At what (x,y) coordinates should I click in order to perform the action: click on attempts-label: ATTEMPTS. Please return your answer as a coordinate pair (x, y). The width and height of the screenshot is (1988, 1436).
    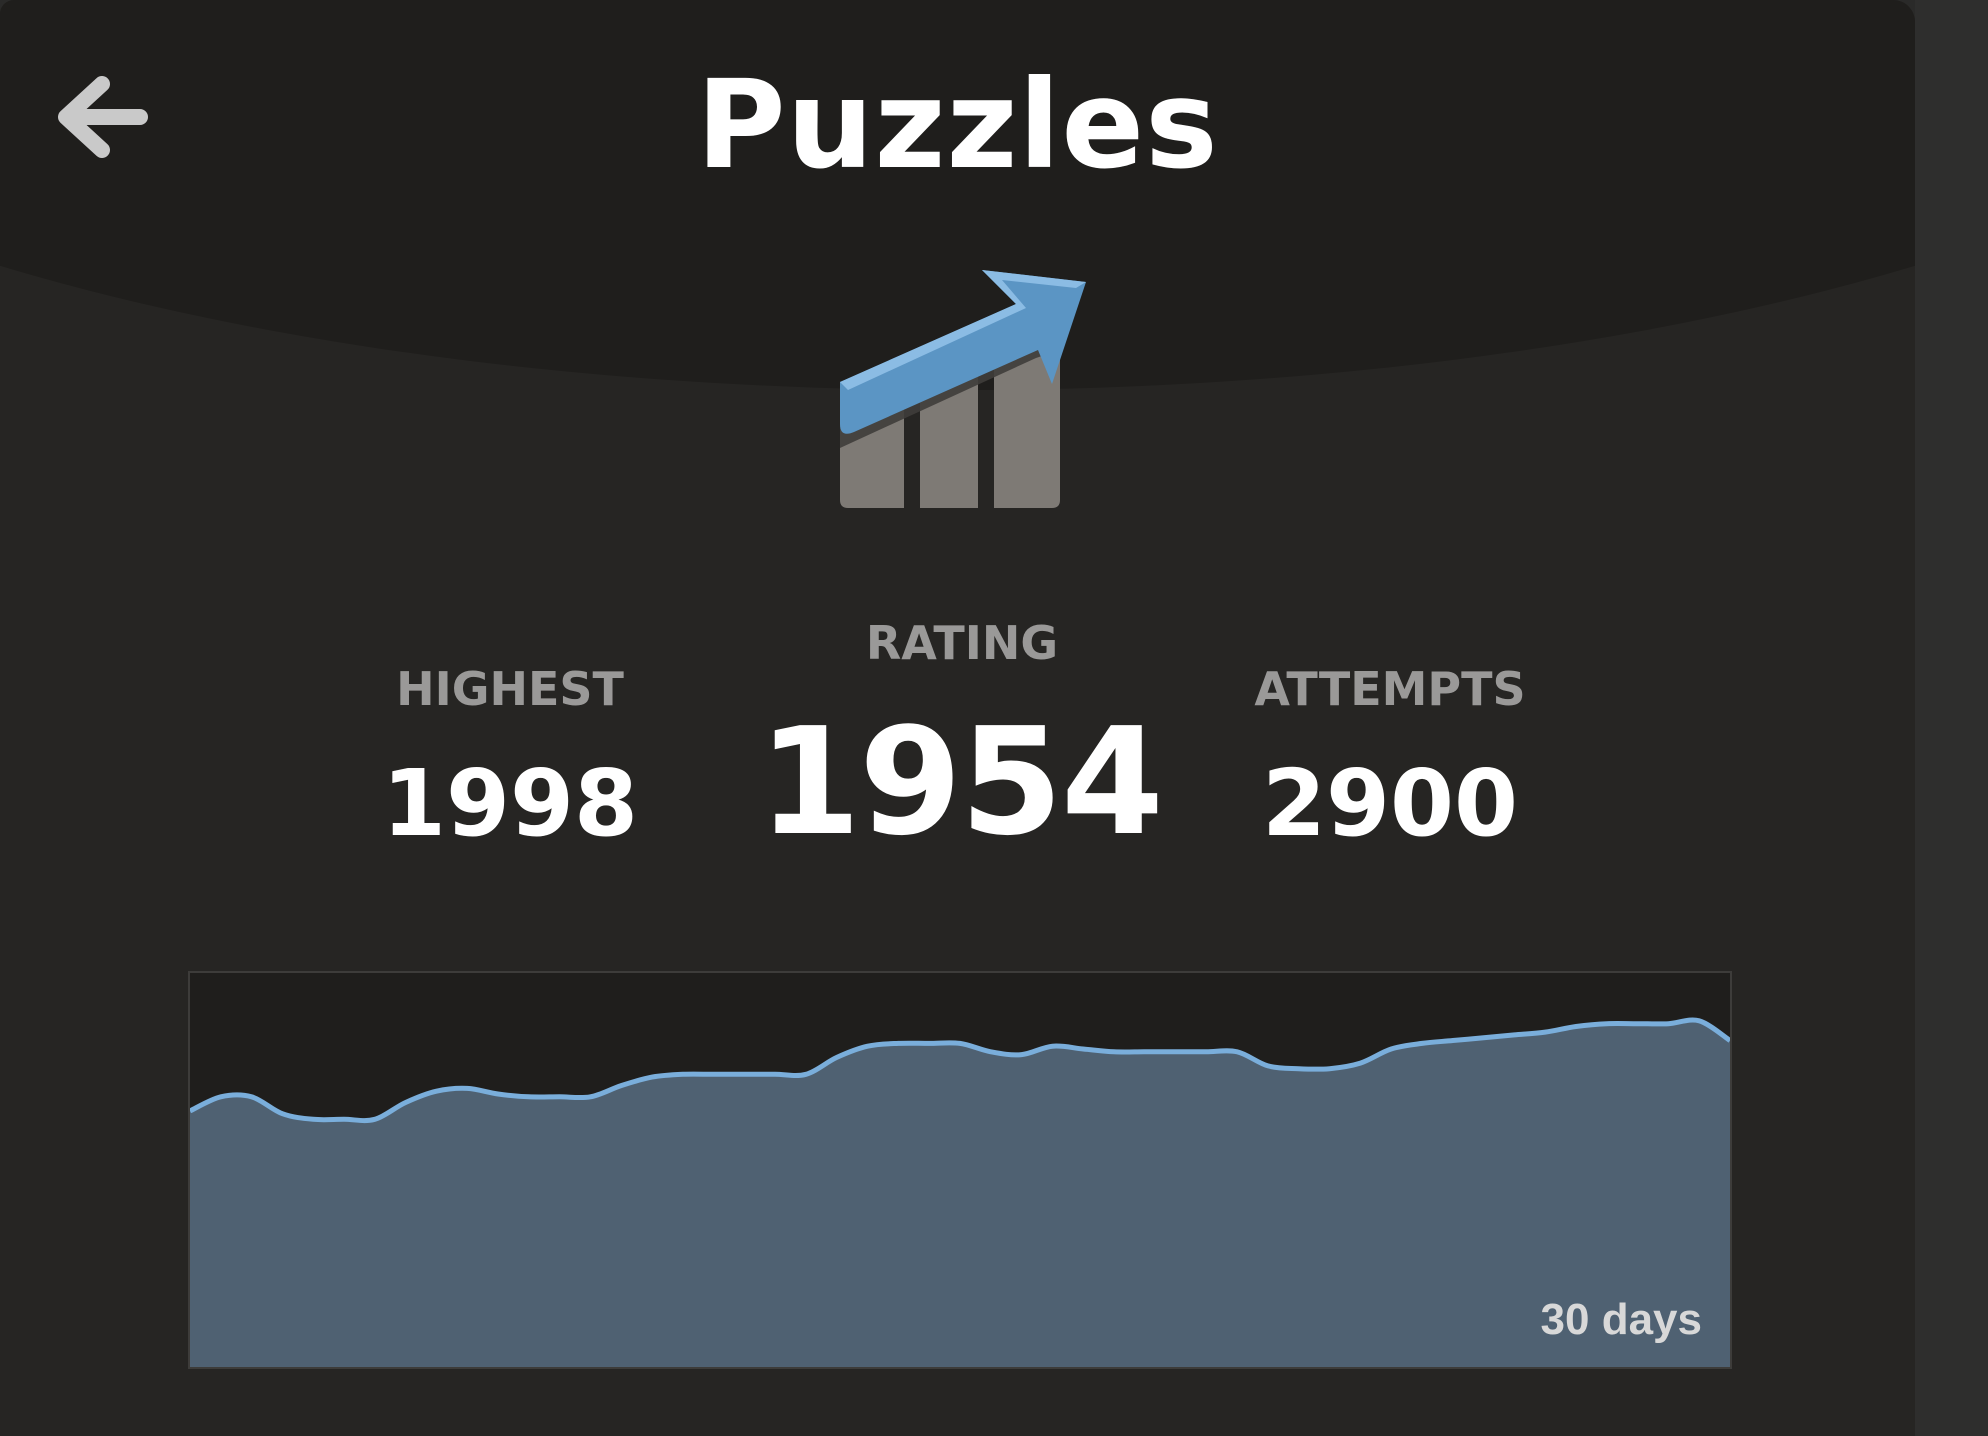
    Looking at the image, I should click on (1390, 689).